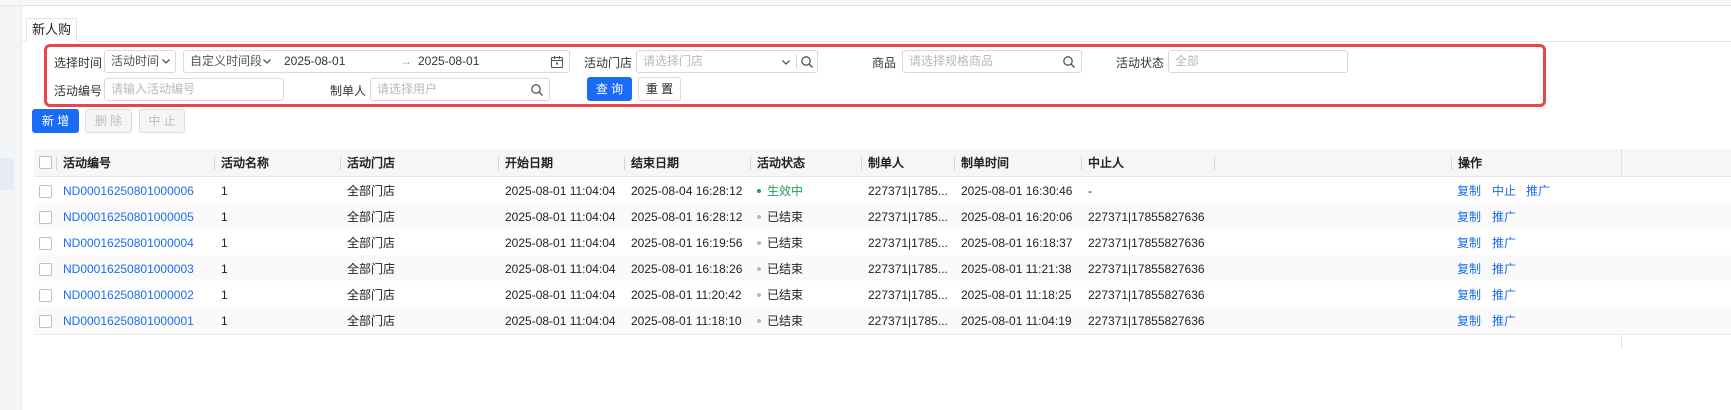 Image resolution: width=1731 pixels, height=410 pixels. What do you see at coordinates (609, 89) in the screenshot?
I see `query-button: 查 询` at bounding box center [609, 89].